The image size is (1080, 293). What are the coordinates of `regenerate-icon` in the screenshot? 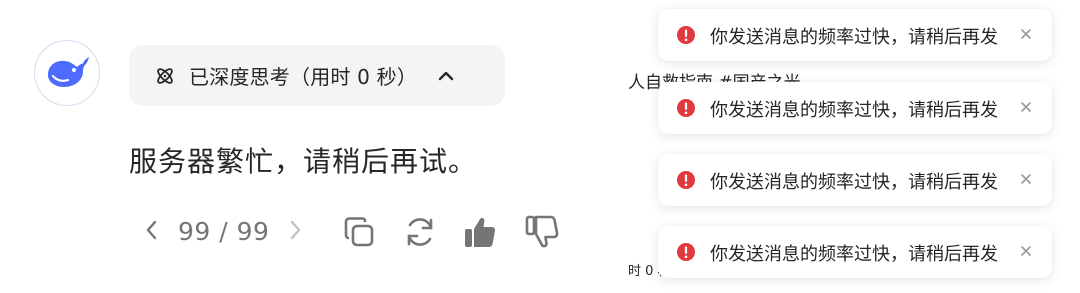 It's located at (420, 232).